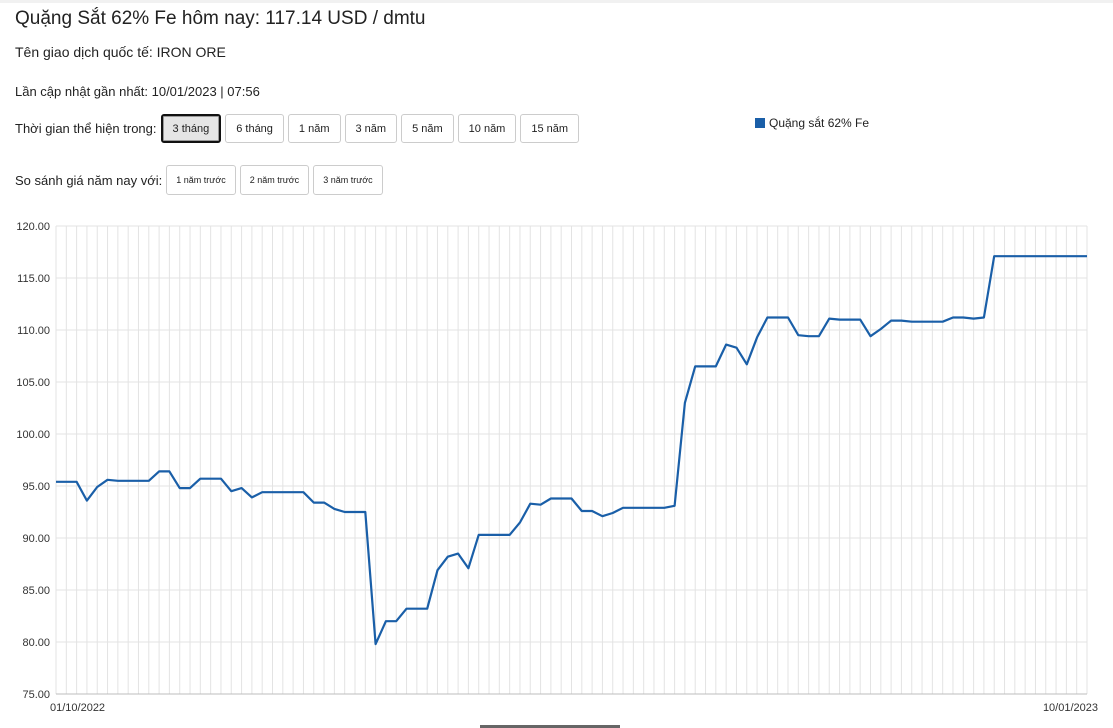 Image resolution: width=1113 pixels, height=728 pixels. What do you see at coordinates (36, 487) in the screenshot?
I see `y-tick-label: 95.00` at bounding box center [36, 487].